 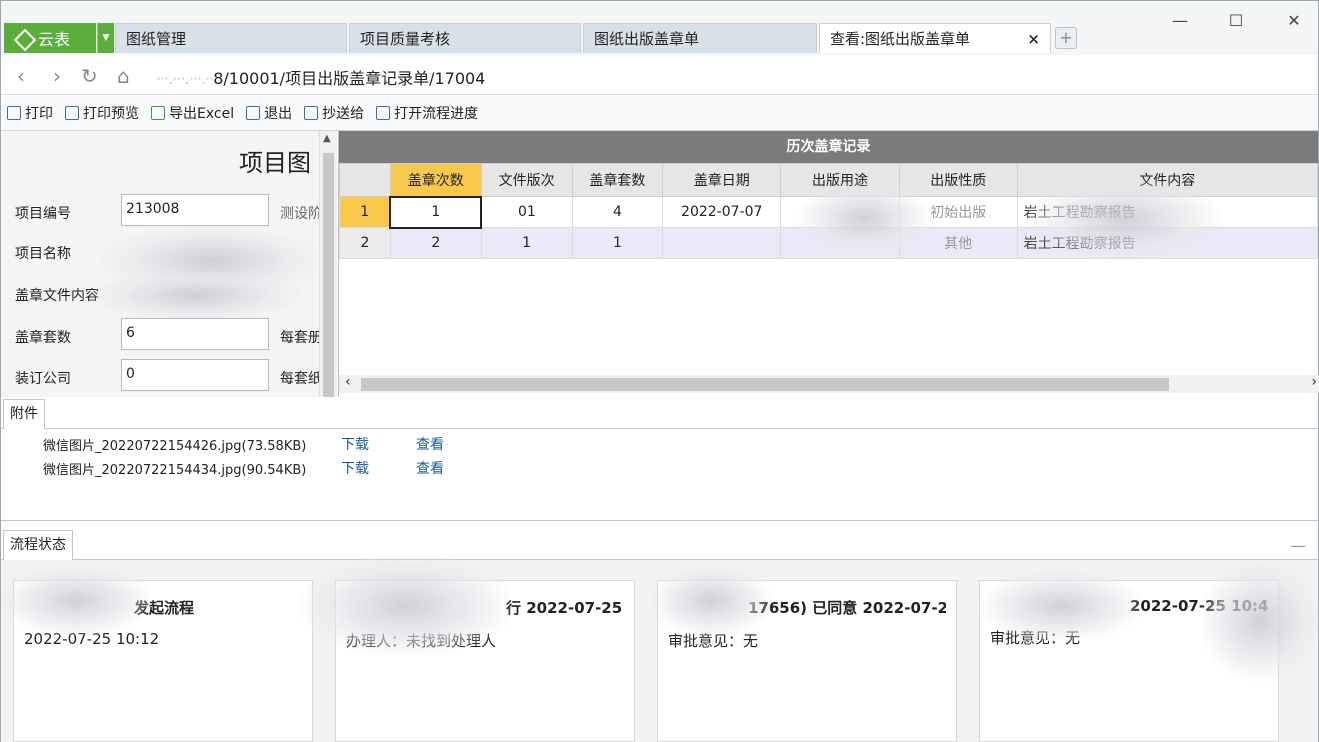 What do you see at coordinates (405, 39) in the screenshot?
I see `tab-label: 项目质量考核` at bounding box center [405, 39].